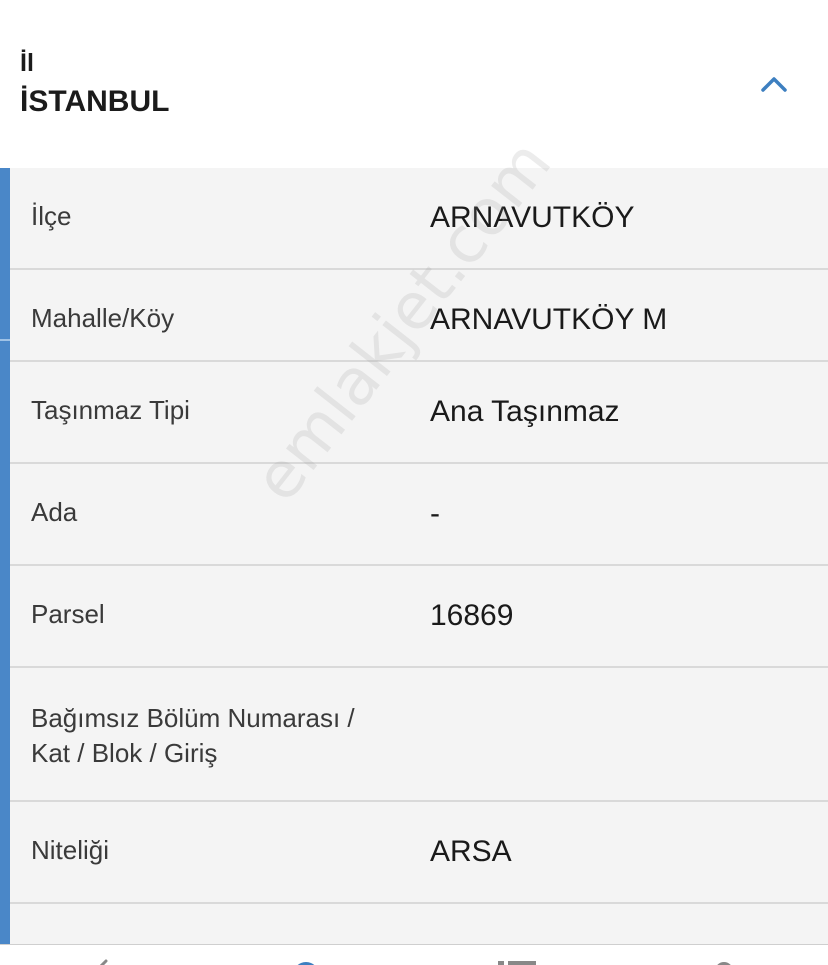 This screenshot has width=828, height=965. I want to click on province-value: İSTANBUL, so click(95, 101).